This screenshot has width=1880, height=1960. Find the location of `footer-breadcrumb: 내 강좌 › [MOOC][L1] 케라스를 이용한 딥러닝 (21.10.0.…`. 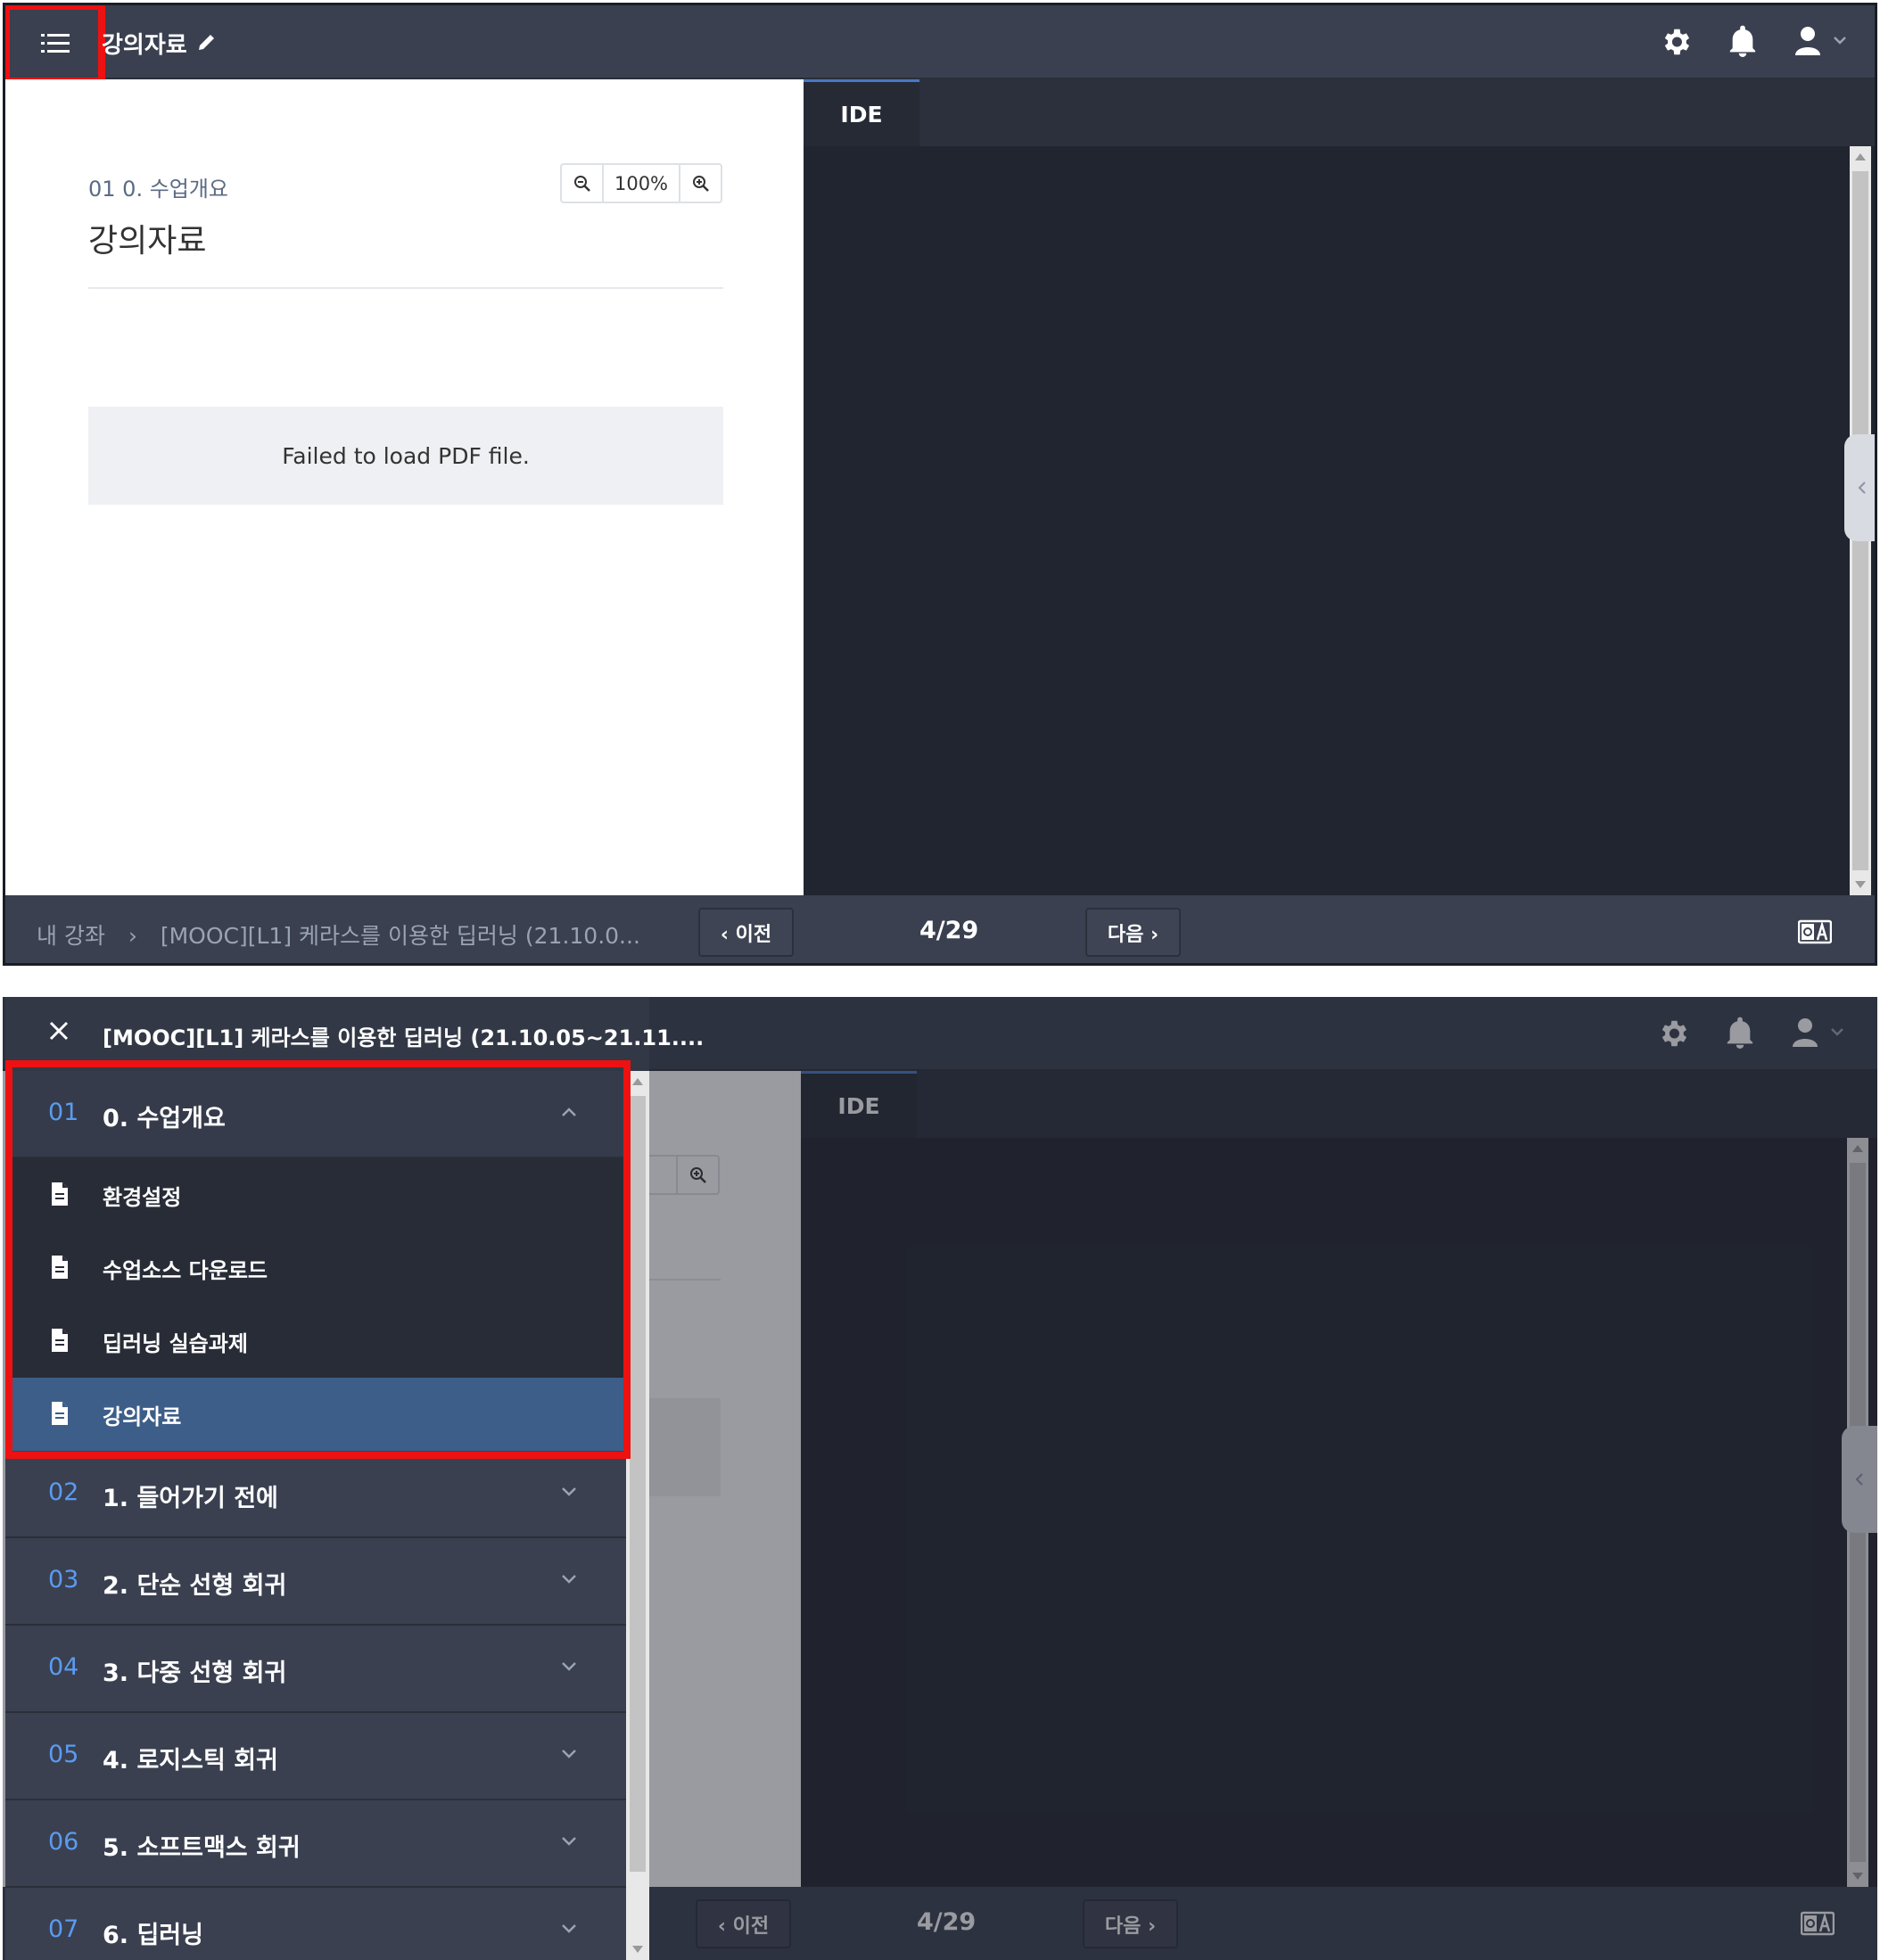

footer-breadcrumb: 내 강좌 › [MOOC][L1] 케라스를 이용한 딥러닝 (21.10.0.… is located at coordinates (338, 934).